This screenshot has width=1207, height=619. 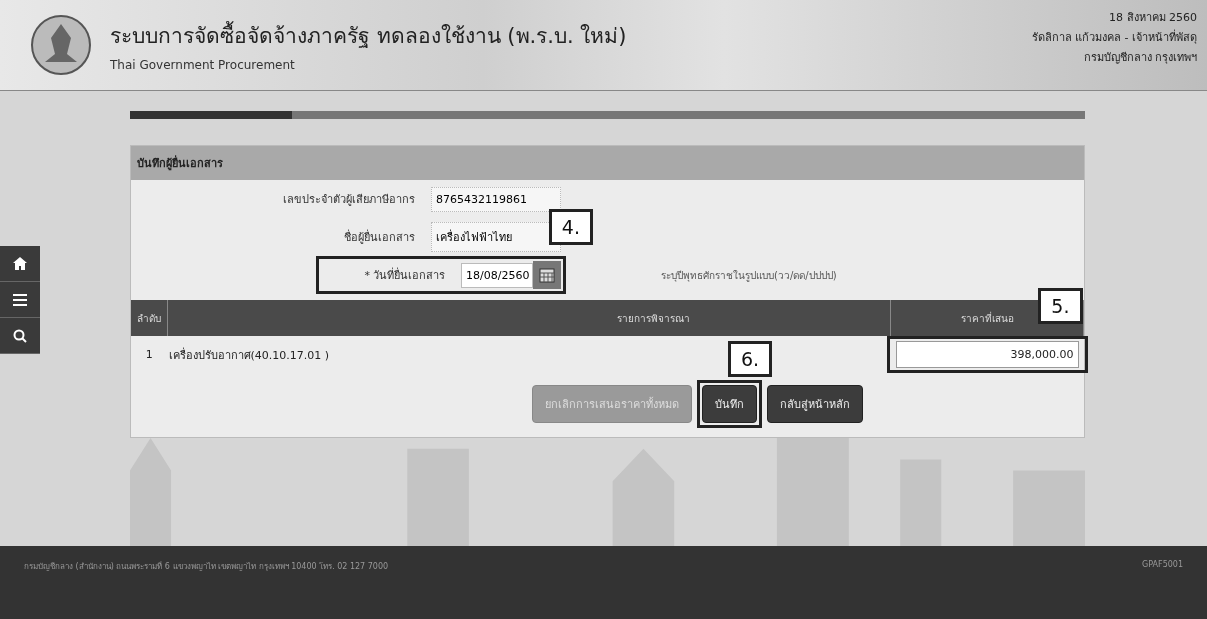 I want to click on calendar-icon, so click(x=547, y=275).